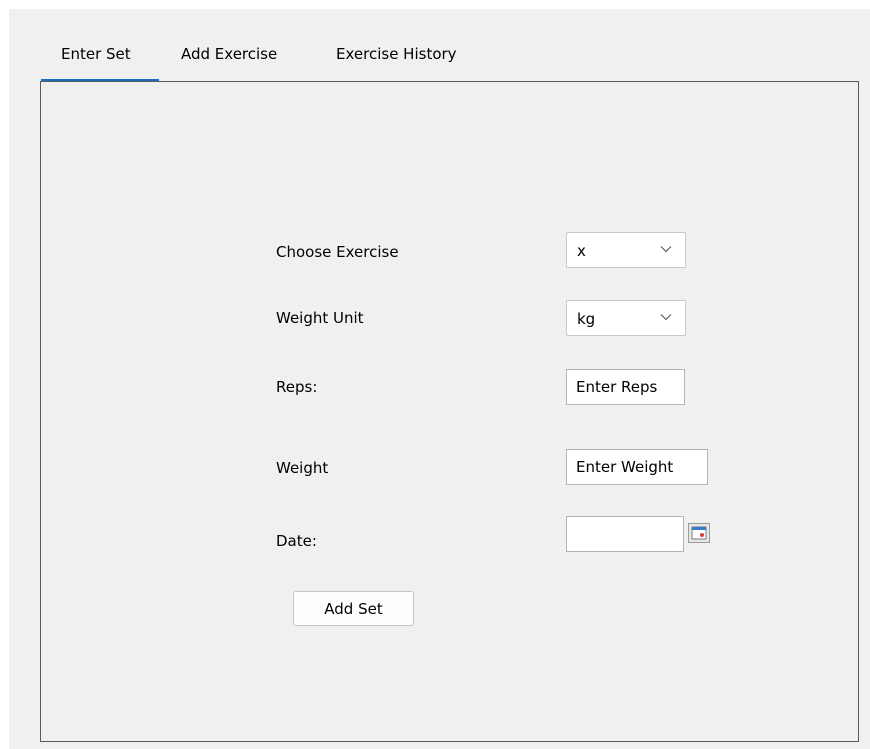  What do you see at coordinates (96, 57) in the screenshot?
I see `tab-enter-set: Enter Set` at bounding box center [96, 57].